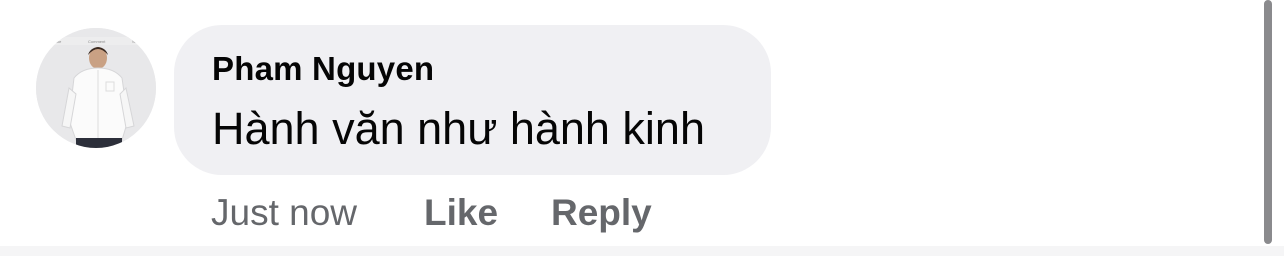 The height and width of the screenshot is (256, 1284). I want to click on like-button: Like, so click(461, 214).